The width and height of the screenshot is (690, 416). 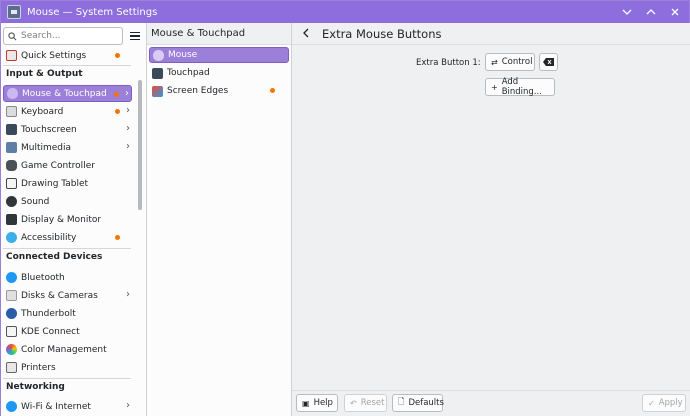 What do you see at coordinates (382, 33) in the screenshot?
I see `page-title: Extra Mouse Buttons` at bounding box center [382, 33].